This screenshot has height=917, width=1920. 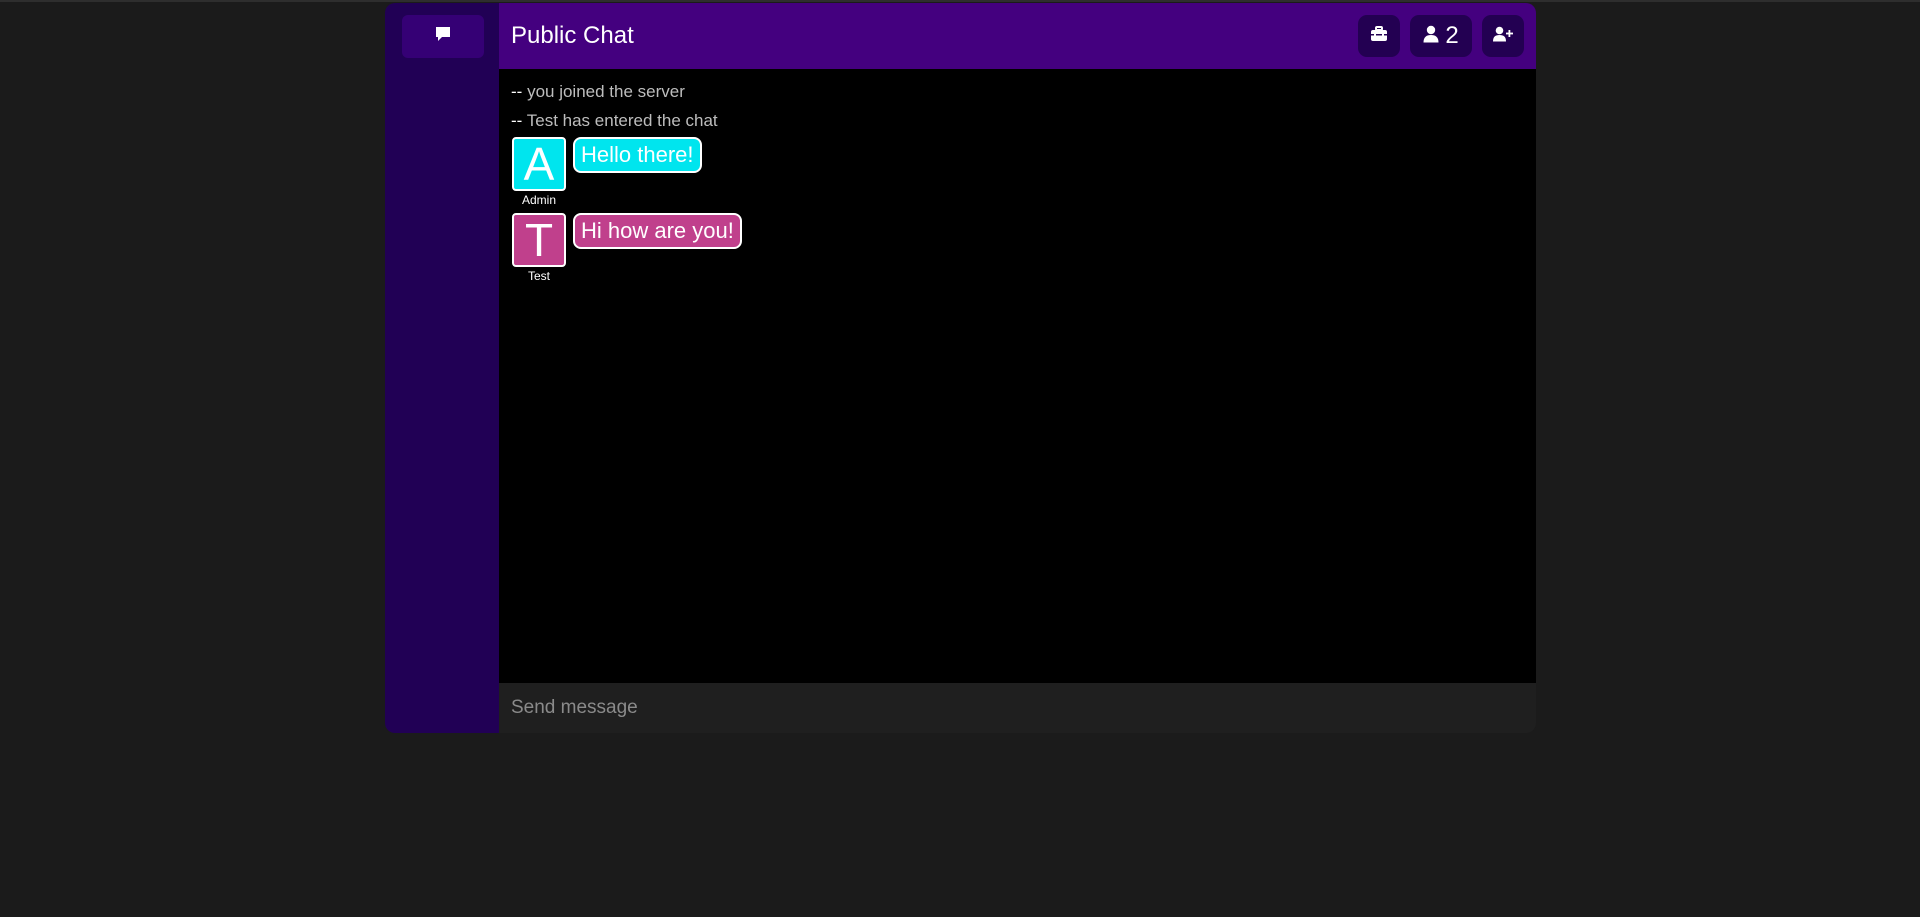 I want to click on chat-bubble-icon, so click(x=443, y=36).